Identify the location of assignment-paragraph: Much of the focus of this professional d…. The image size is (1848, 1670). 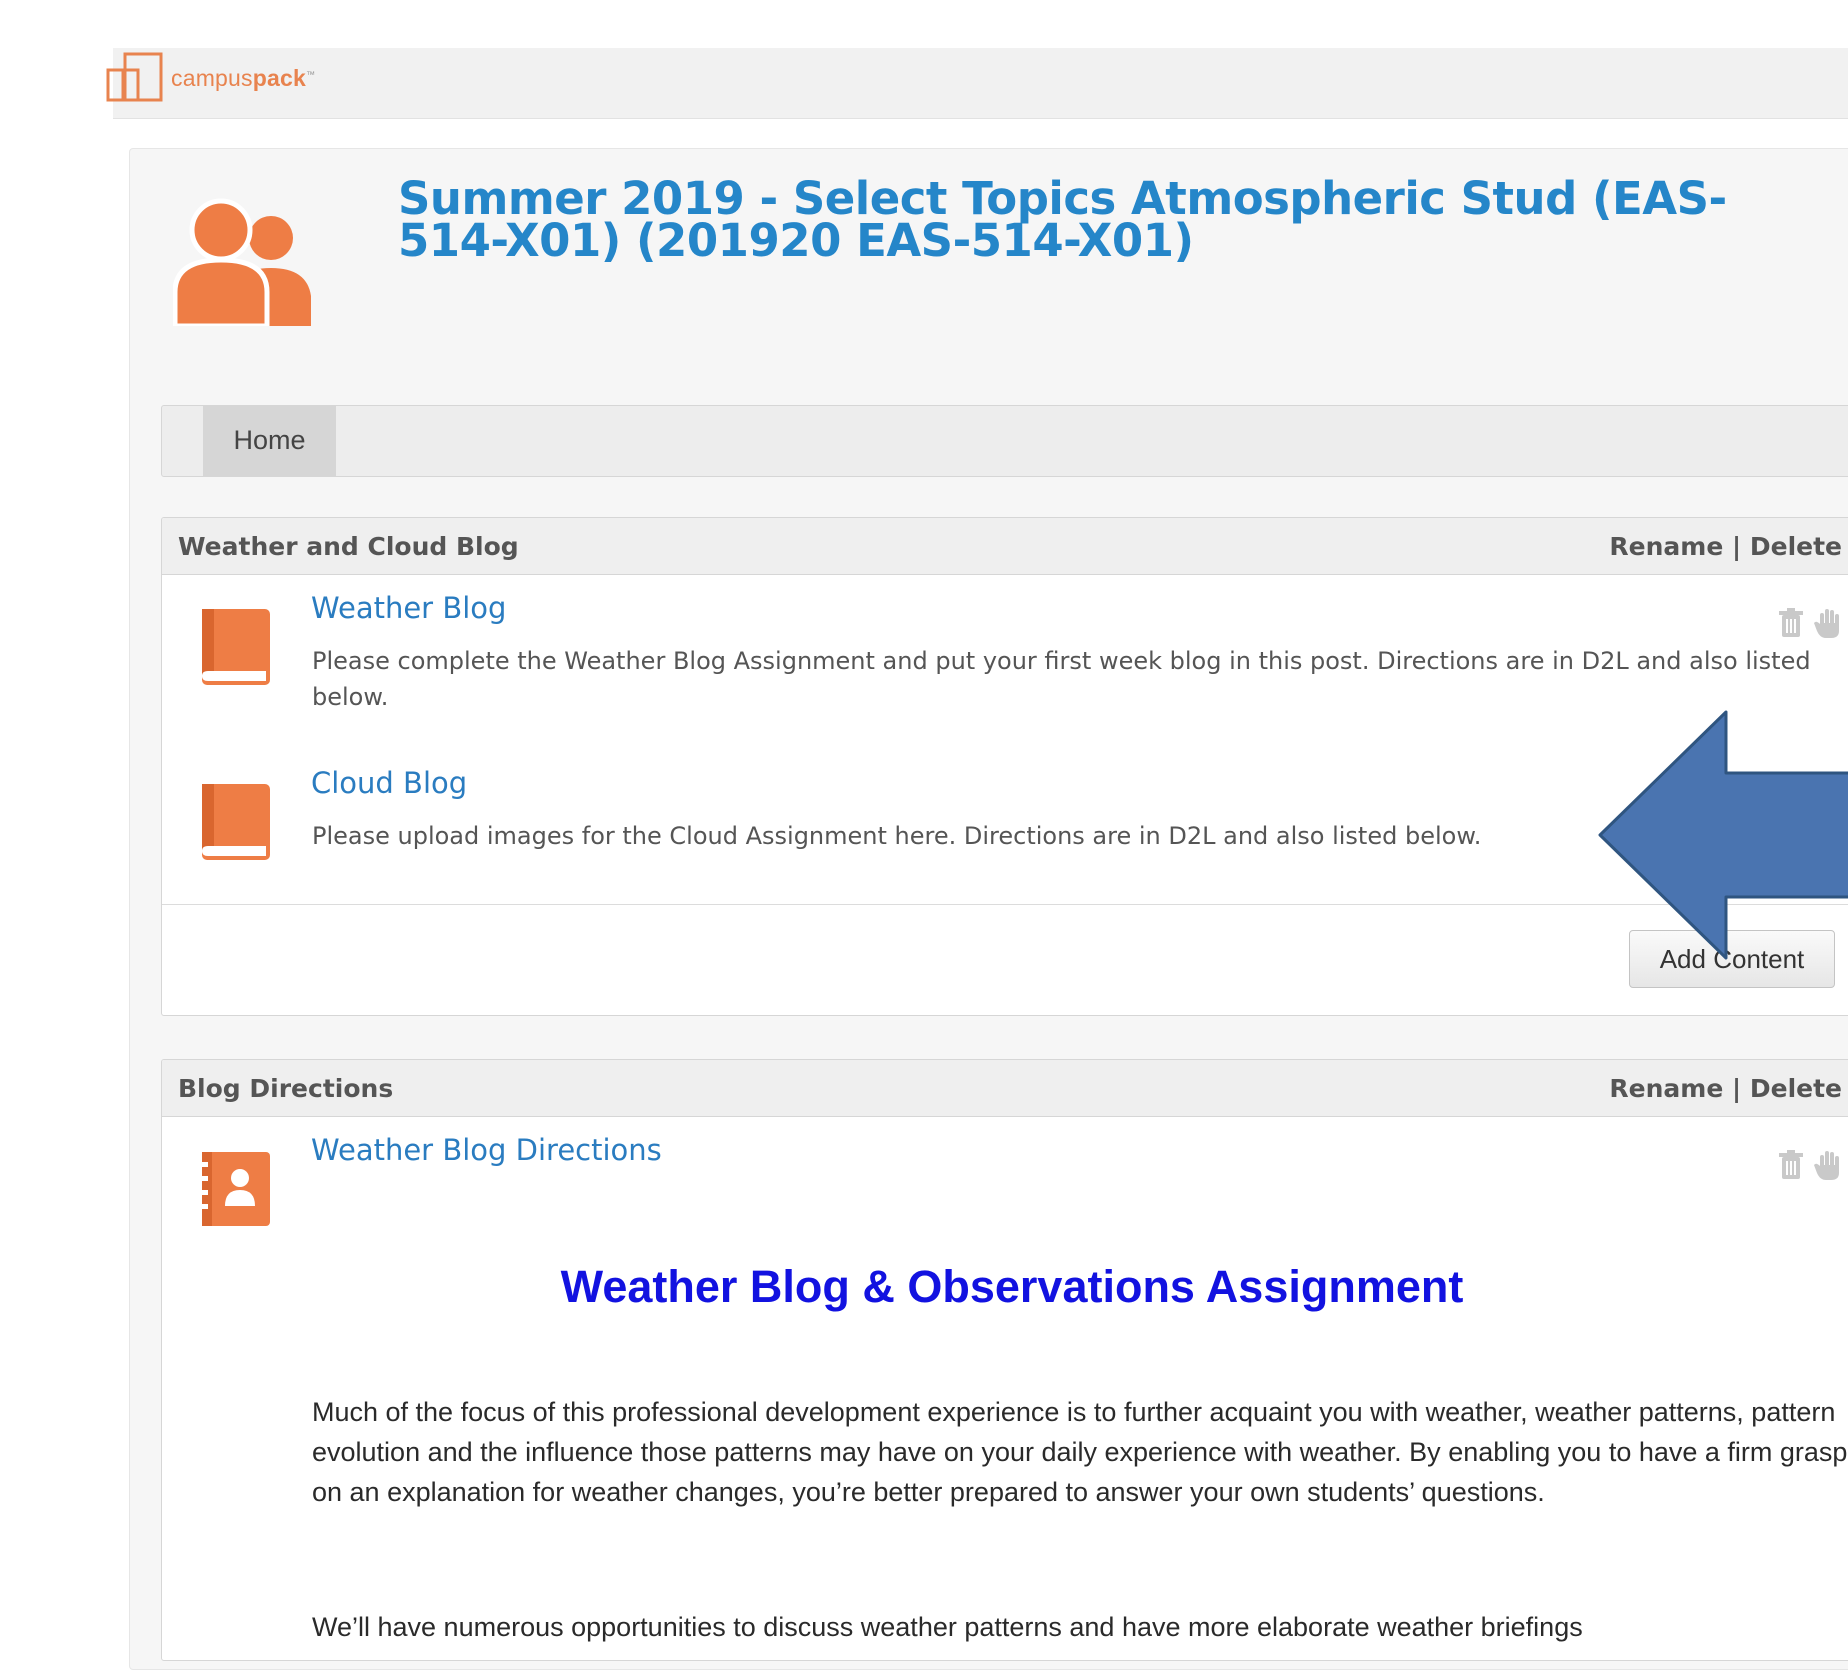
(1080, 1452).